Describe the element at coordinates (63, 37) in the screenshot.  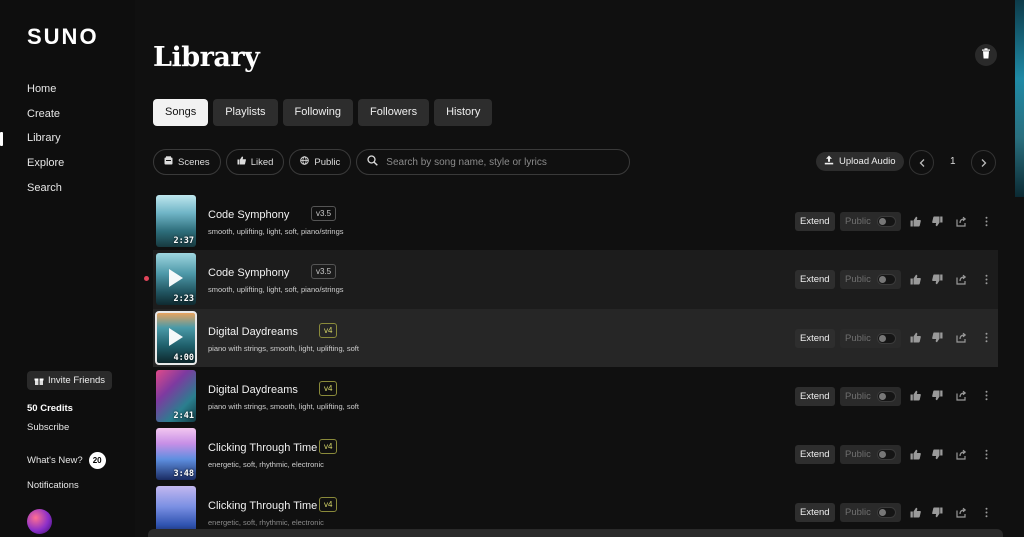
I see `suno-logo: SUNO` at that location.